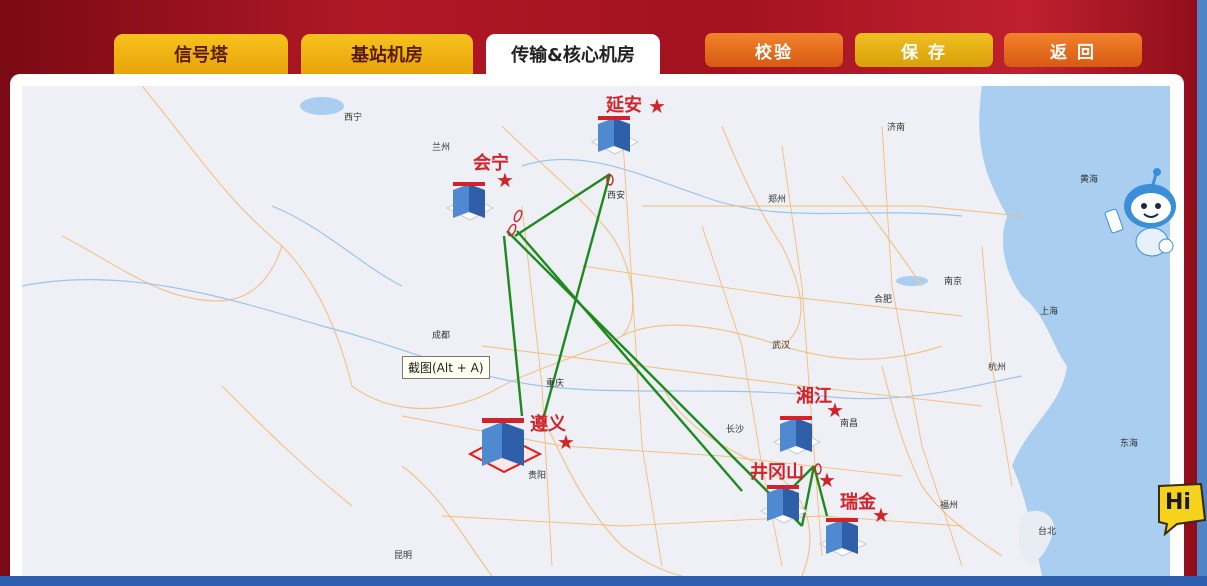 This screenshot has width=1207, height=586. I want to click on save-button: 保 存, so click(924, 50).